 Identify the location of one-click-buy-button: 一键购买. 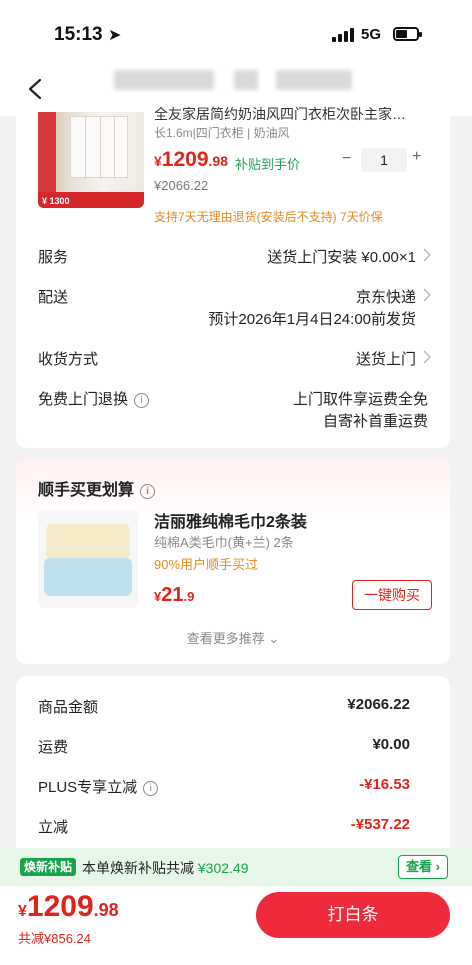
(392, 595).